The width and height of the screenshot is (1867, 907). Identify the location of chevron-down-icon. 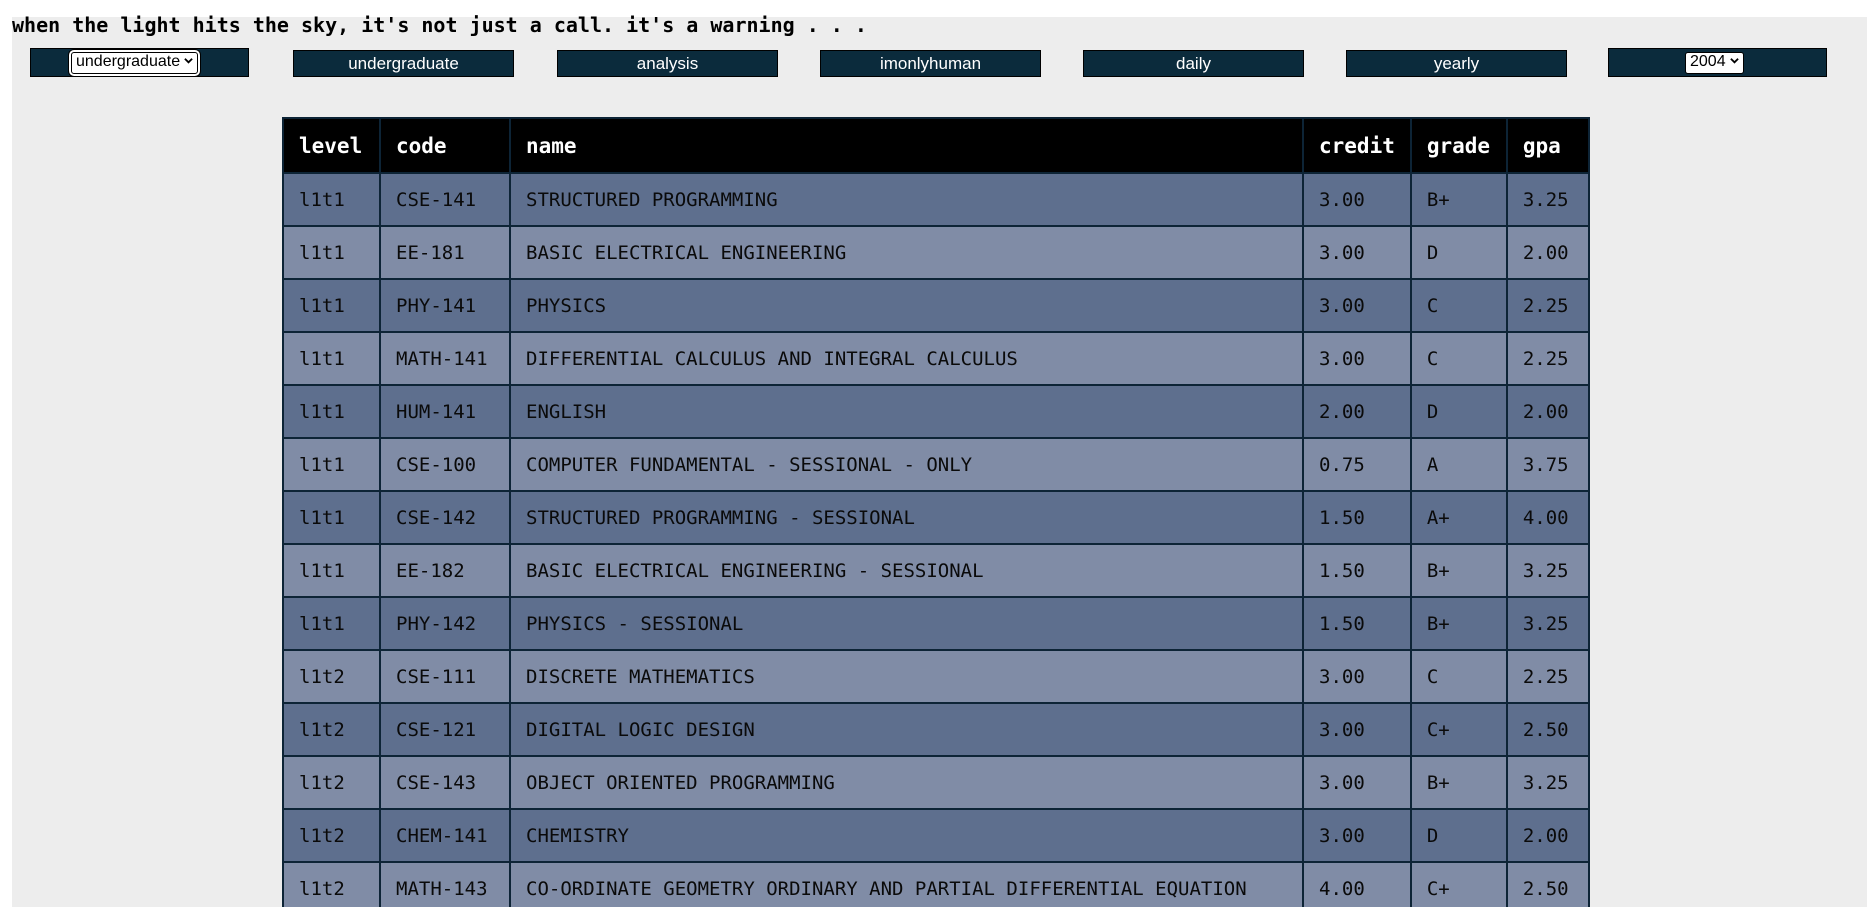
(188, 61).